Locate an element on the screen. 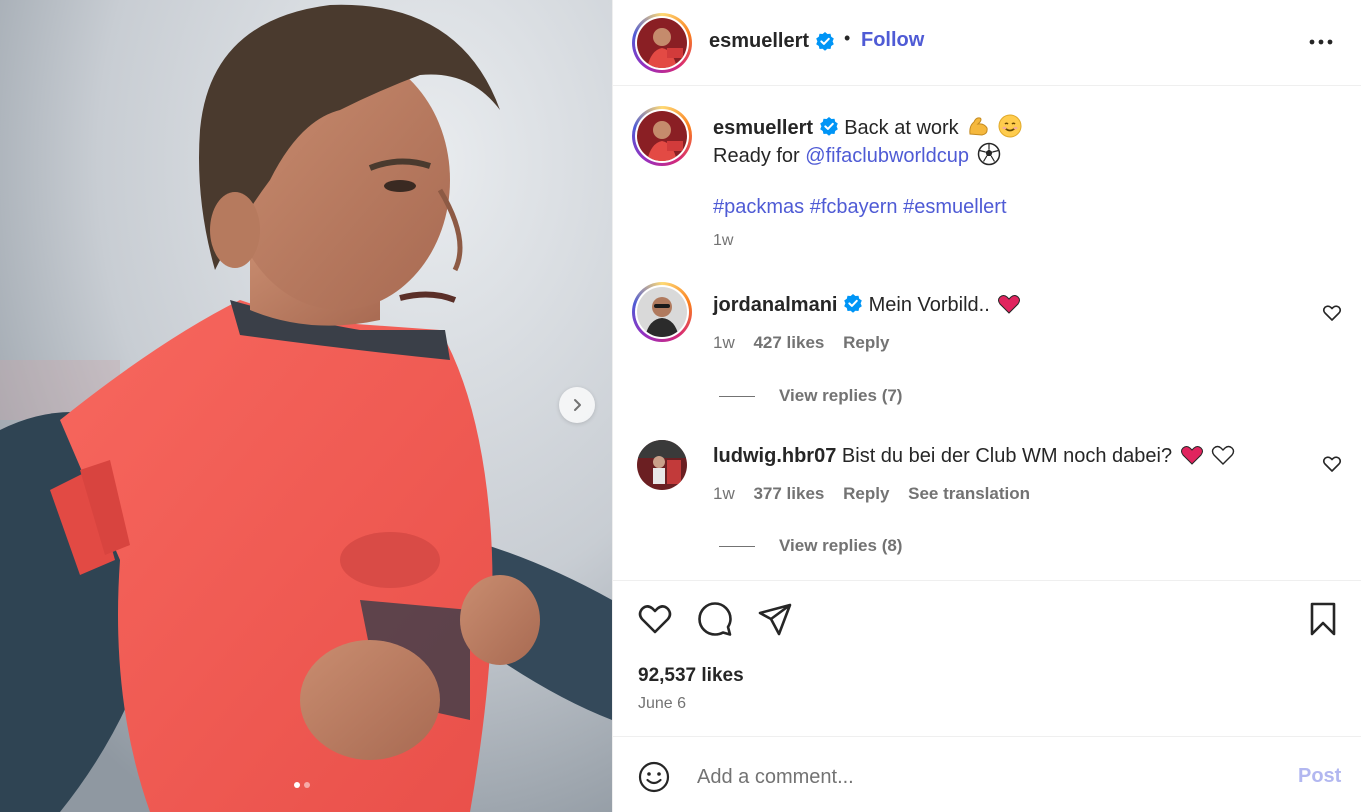 This screenshot has width=1361, height=812. caption-line-2: Ready for @fifaclubworldcup is located at coordinates (857, 155).